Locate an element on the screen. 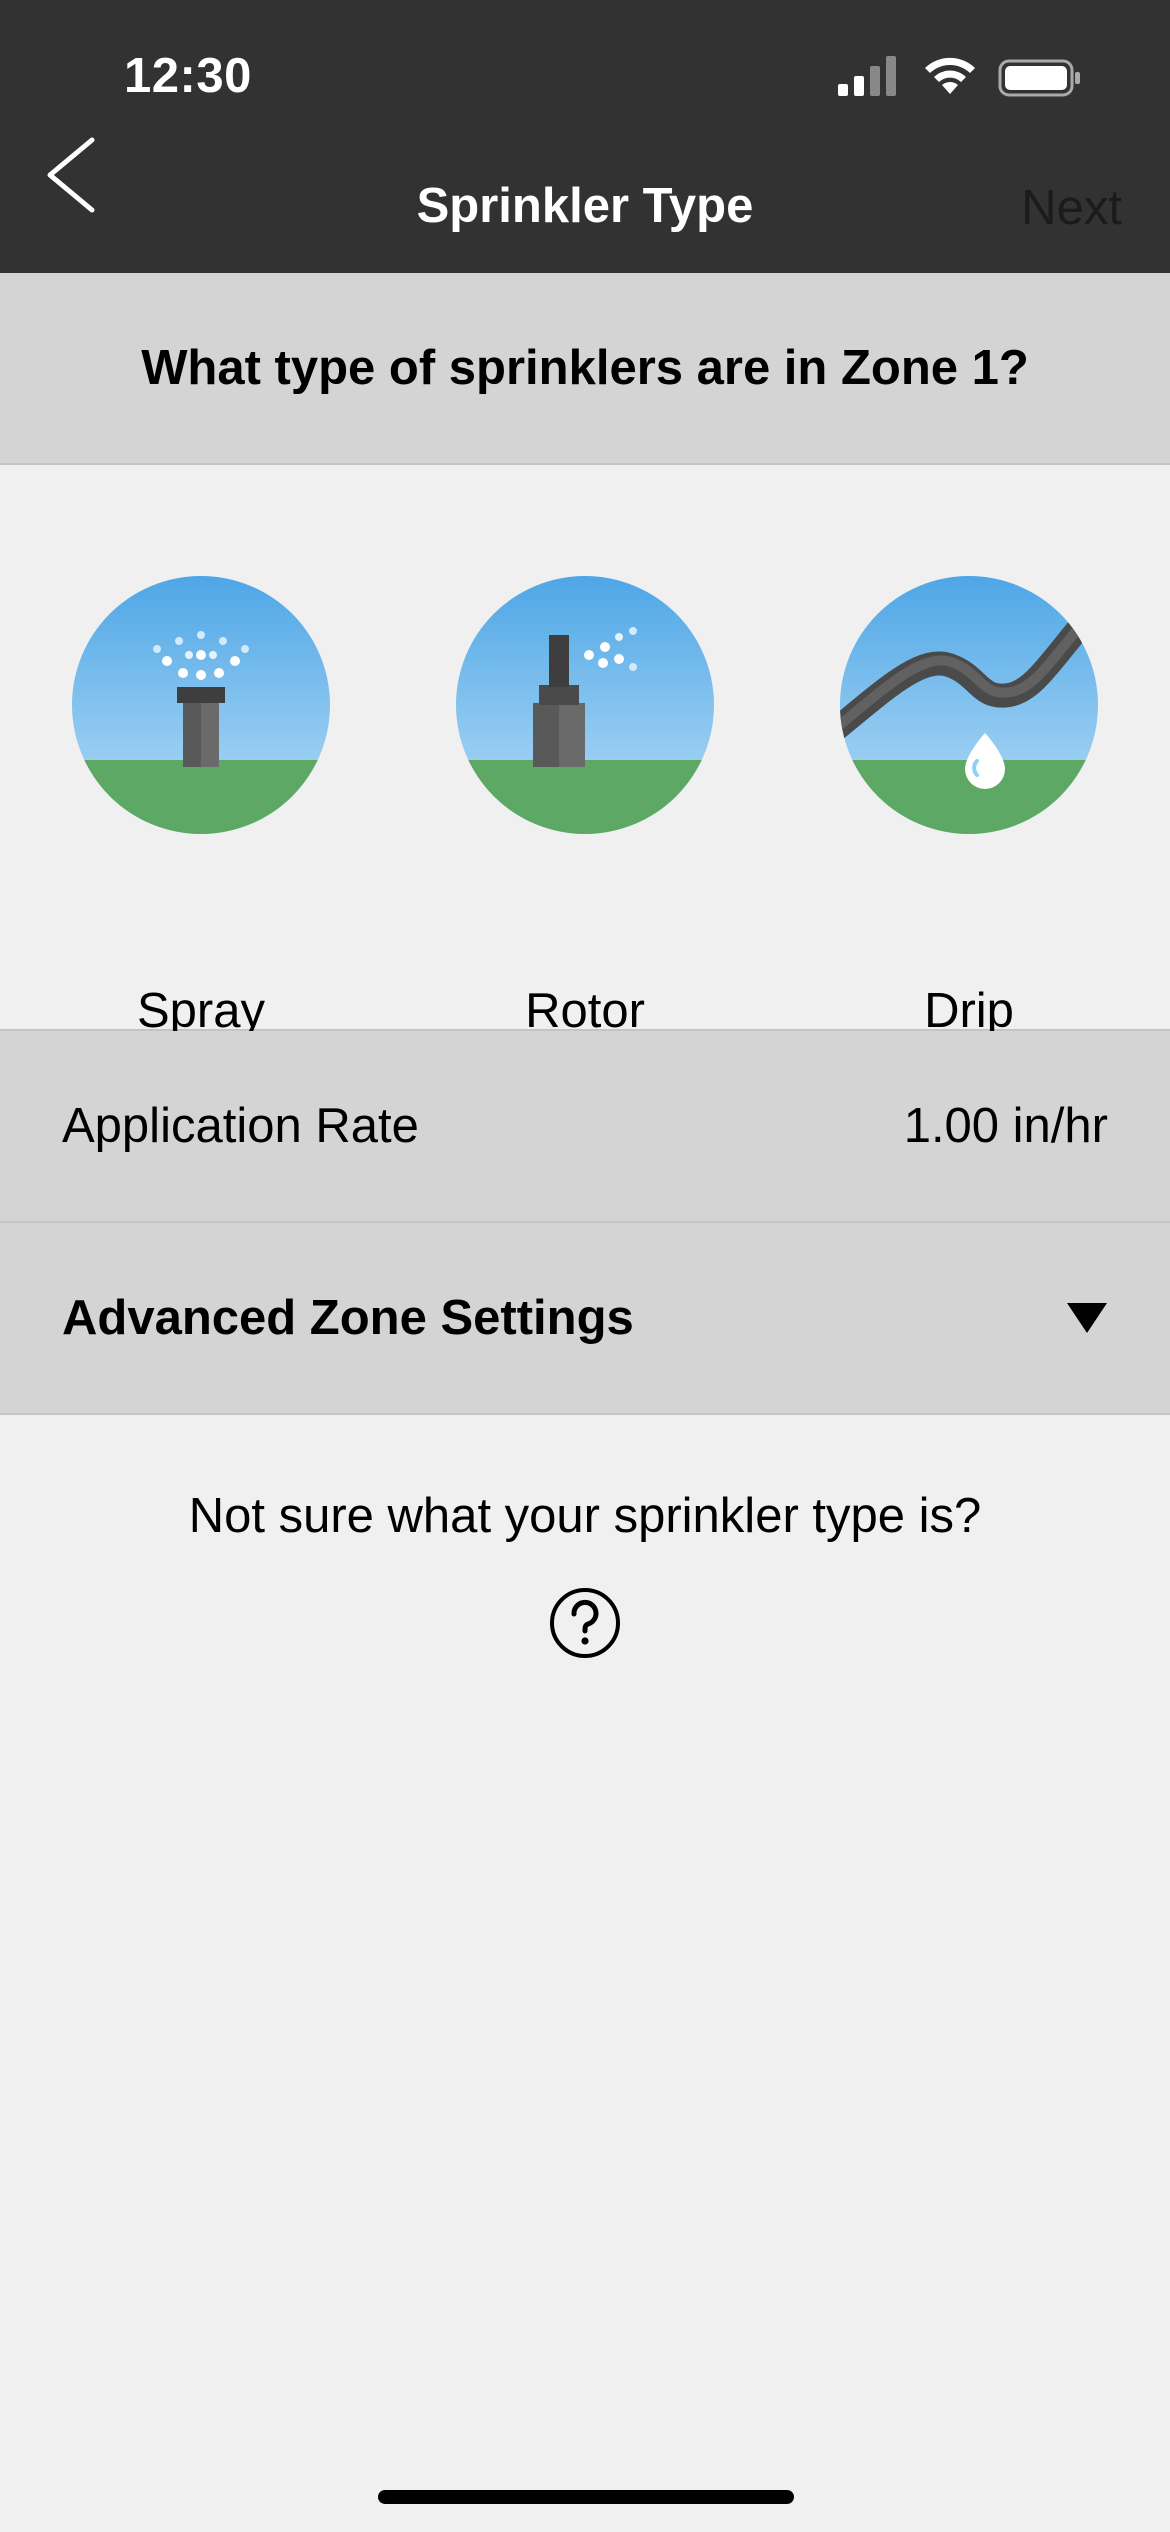  status-time: 12:30 is located at coordinates (188, 76).